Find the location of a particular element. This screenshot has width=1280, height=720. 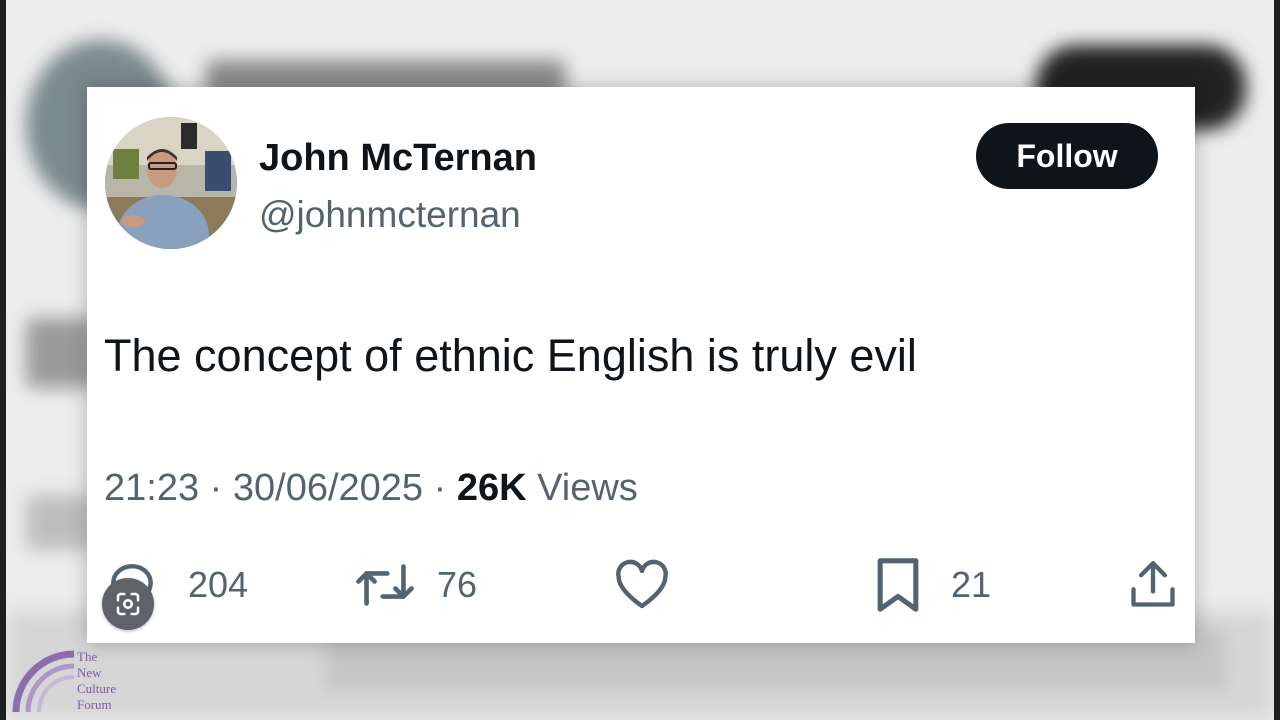

author-handle: @johnmcternan is located at coordinates (390, 215).